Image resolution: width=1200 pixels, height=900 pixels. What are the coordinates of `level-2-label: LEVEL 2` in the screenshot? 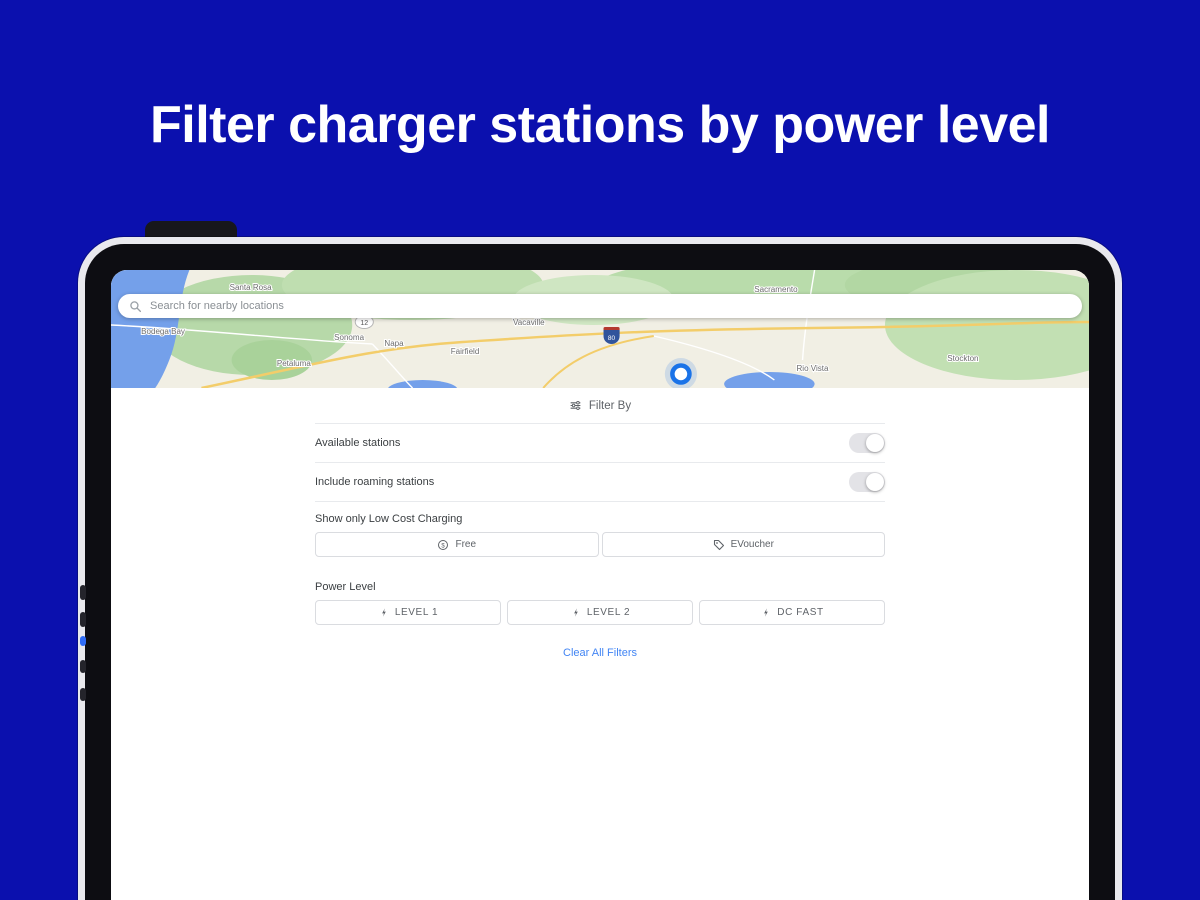 It's located at (608, 612).